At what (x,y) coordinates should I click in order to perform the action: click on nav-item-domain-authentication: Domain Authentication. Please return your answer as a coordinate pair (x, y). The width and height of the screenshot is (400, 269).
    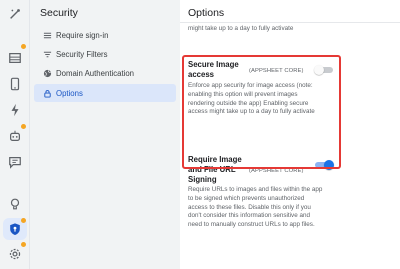
    Looking at the image, I should click on (105, 73).